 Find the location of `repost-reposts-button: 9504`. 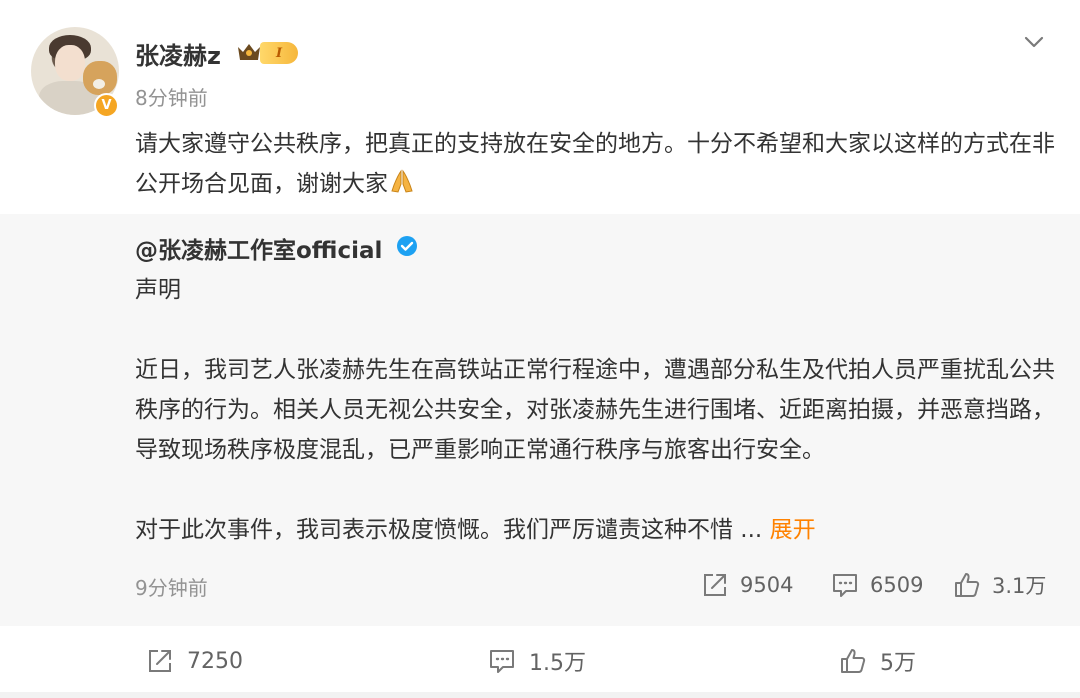

repost-reposts-button: 9504 is located at coordinates (746, 585).